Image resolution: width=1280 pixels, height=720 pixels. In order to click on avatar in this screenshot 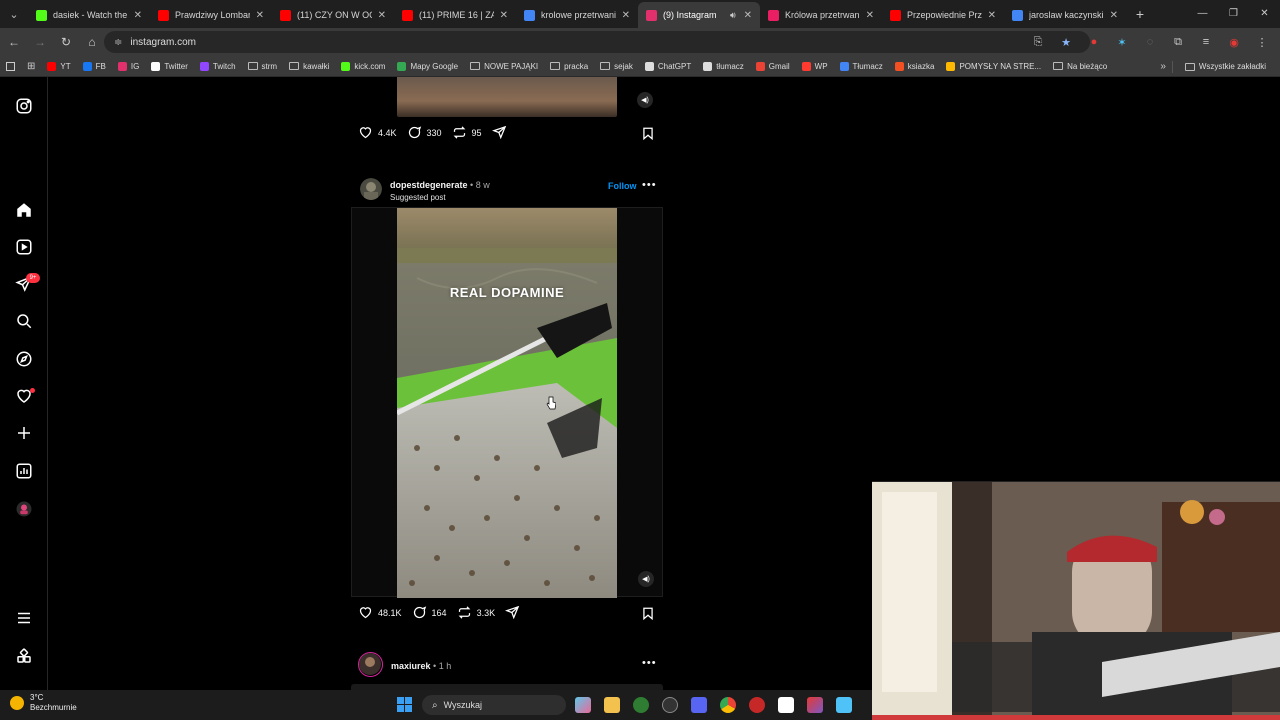, I will do `click(371, 188)`.